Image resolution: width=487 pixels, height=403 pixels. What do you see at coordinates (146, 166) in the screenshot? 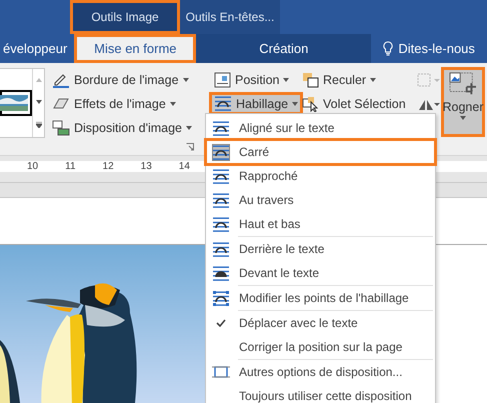
I see `ruler-number: 13` at bounding box center [146, 166].